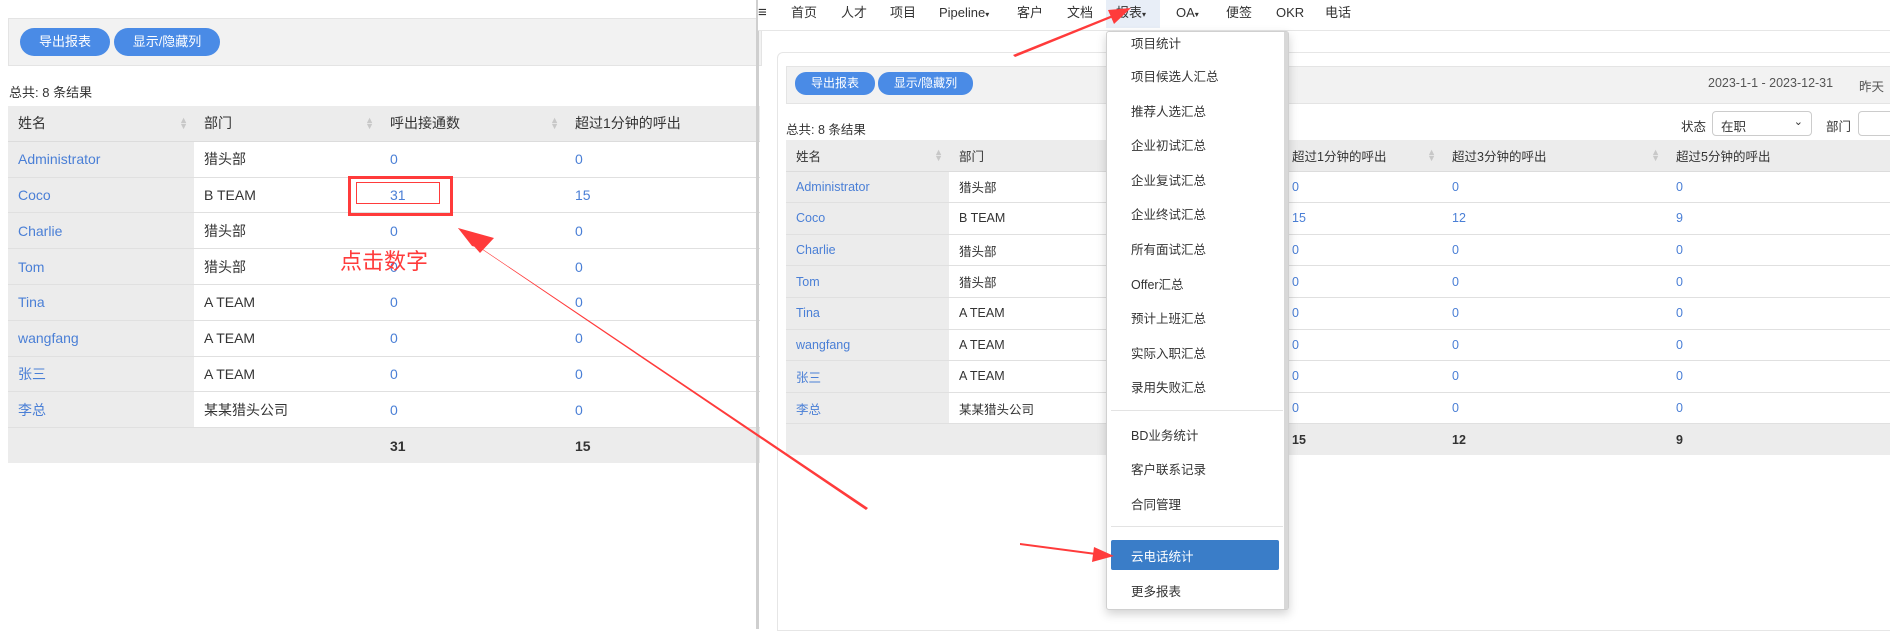 The height and width of the screenshot is (631, 1890). Describe the element at coordinates (1187, 14) in the screenshot. I see `nav-oa: OA▾` at that location.